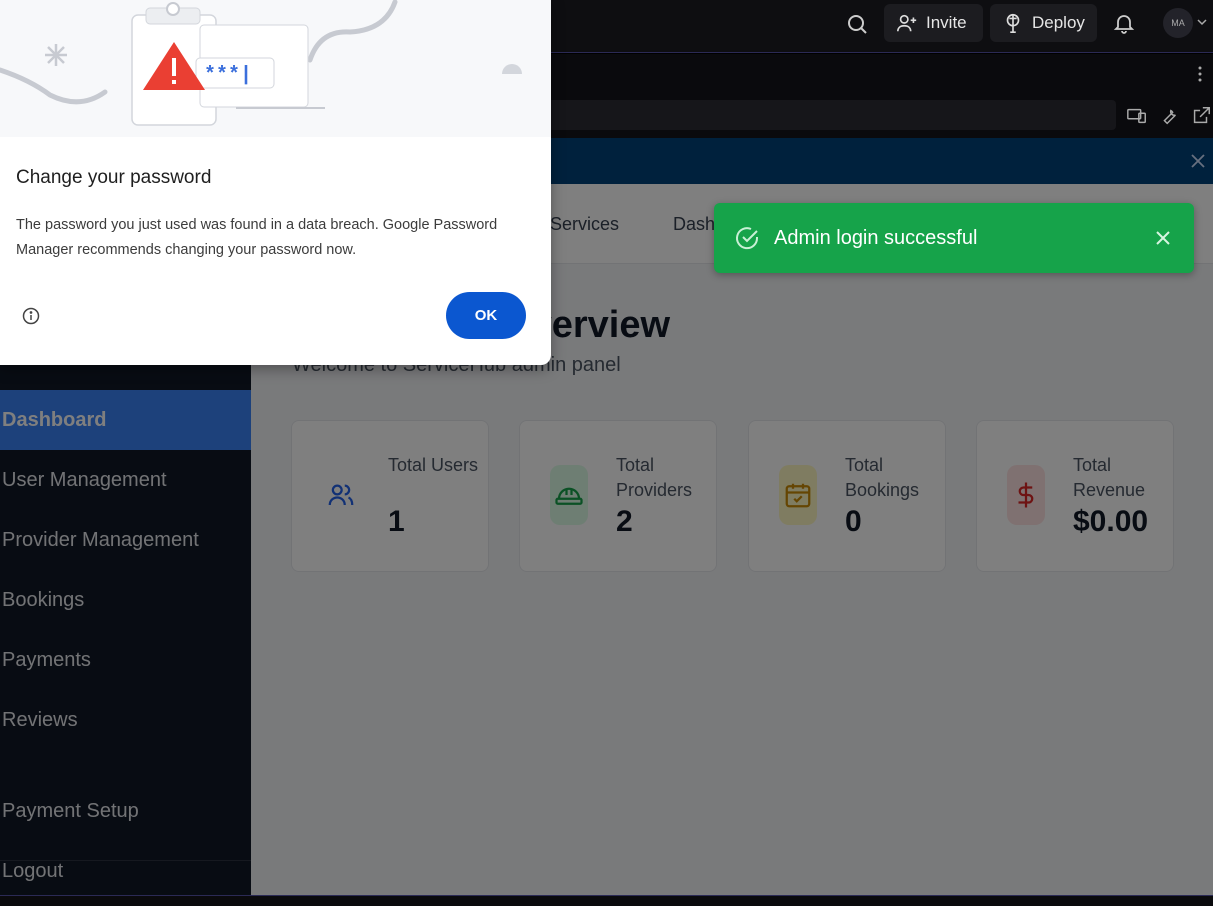 Image resolution: width=1213 pixels, height=906 pixels. What do you see at coordinates (1201, 116) in the screenshot?
I see `external-link-icon` at bounding box center [1201, 116].